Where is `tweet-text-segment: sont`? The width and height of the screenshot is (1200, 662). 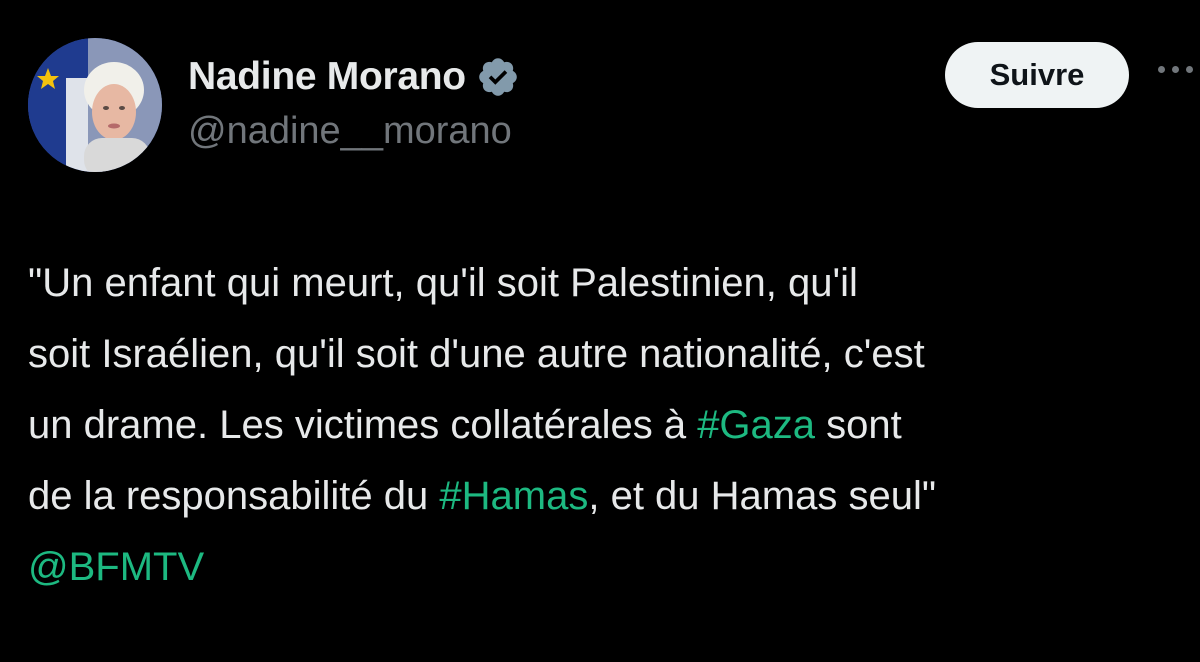 tweet-text-segment: sont is located at coordinates (858, 425).